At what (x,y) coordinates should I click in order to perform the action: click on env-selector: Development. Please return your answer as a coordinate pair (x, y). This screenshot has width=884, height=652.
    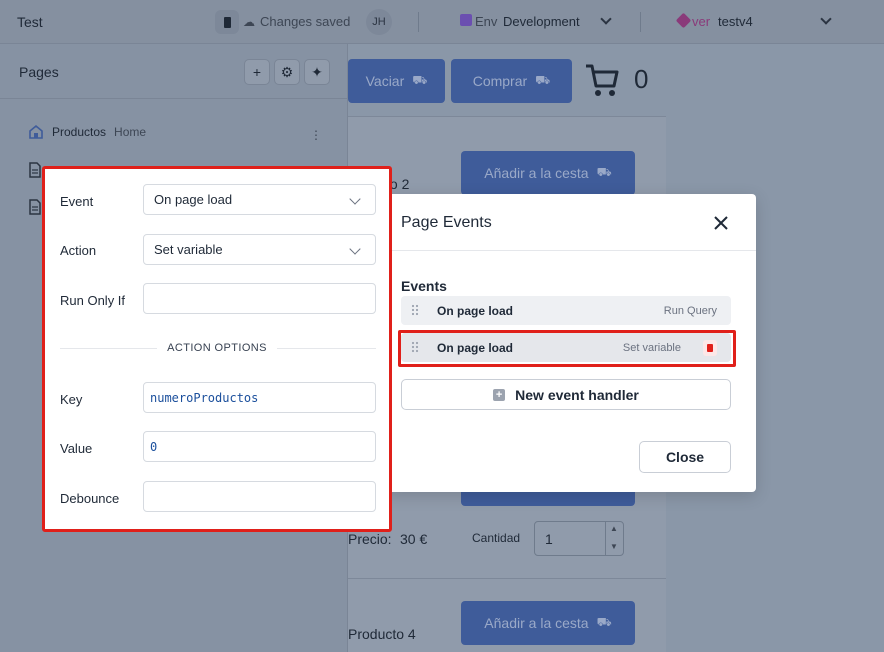
    Looking at the image, I should click on (541, 21).